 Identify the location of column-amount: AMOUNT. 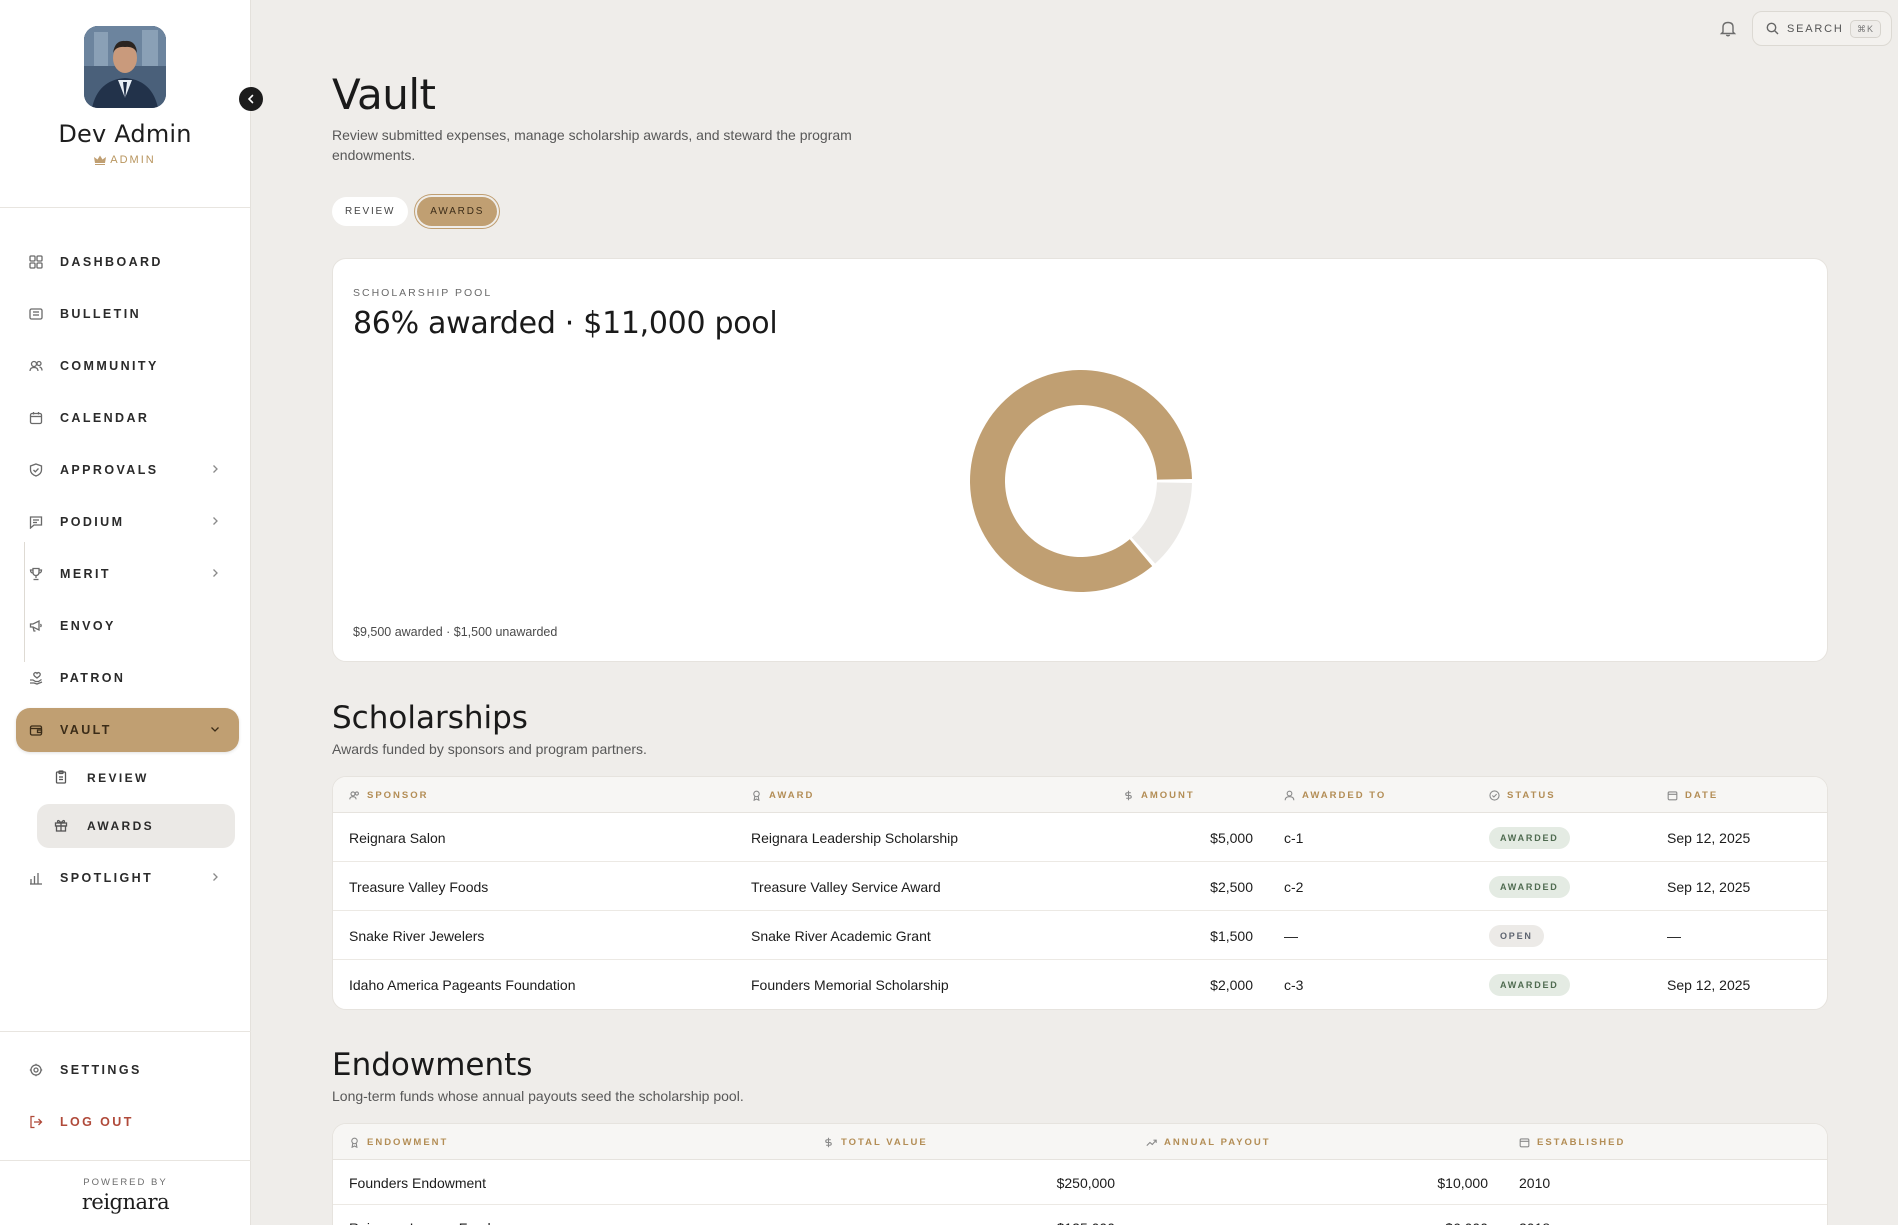
(1159, 795).